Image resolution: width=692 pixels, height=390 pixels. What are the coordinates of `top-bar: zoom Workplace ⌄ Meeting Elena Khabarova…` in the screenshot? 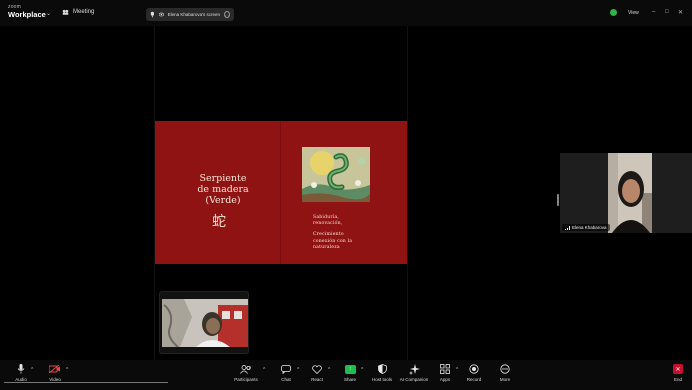 It's located at (346, 13).